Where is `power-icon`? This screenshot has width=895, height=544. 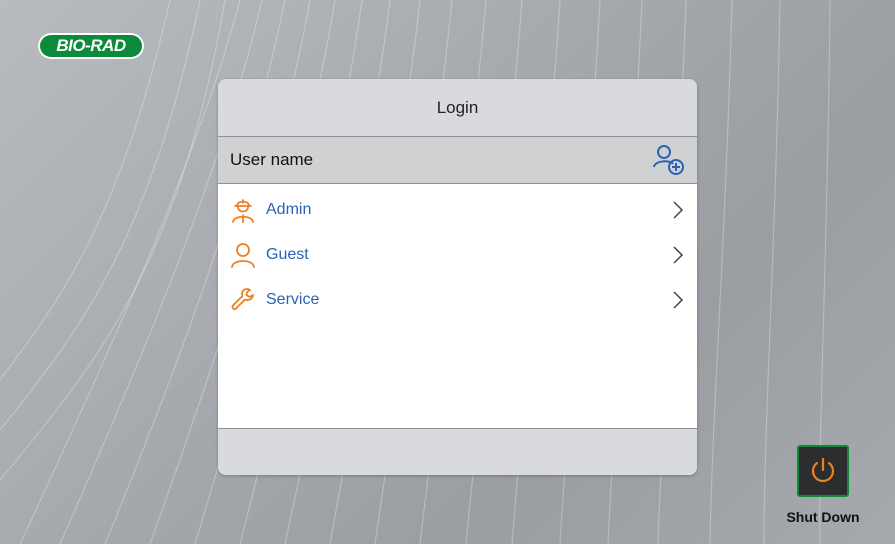
power-icon is located at coordinates (823, 470).